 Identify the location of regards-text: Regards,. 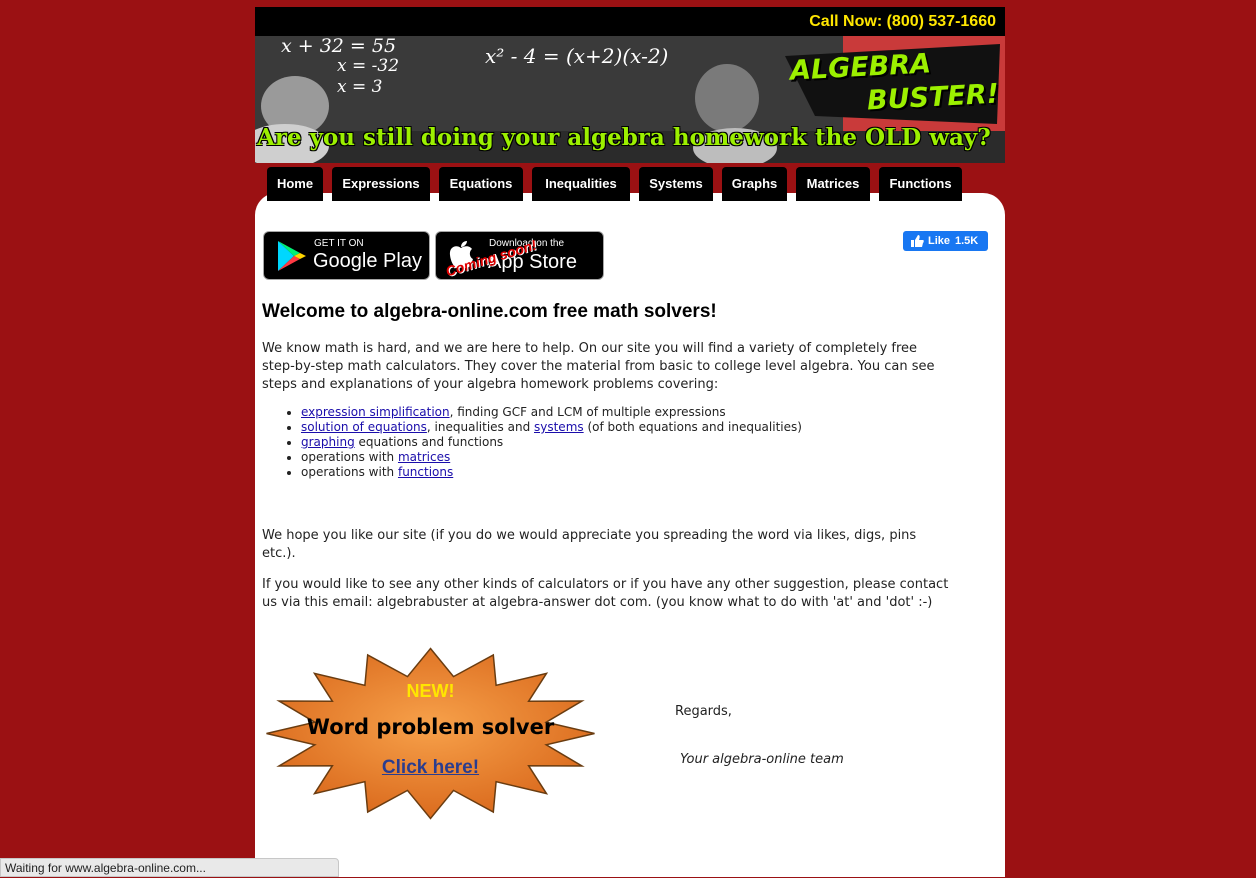
(703, 711).